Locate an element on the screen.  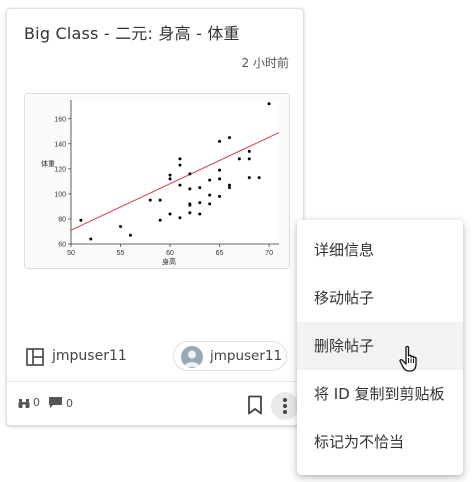
menu-item-flag-inappropriate: 标记为不恰当 is located at coordinates (380, 442).